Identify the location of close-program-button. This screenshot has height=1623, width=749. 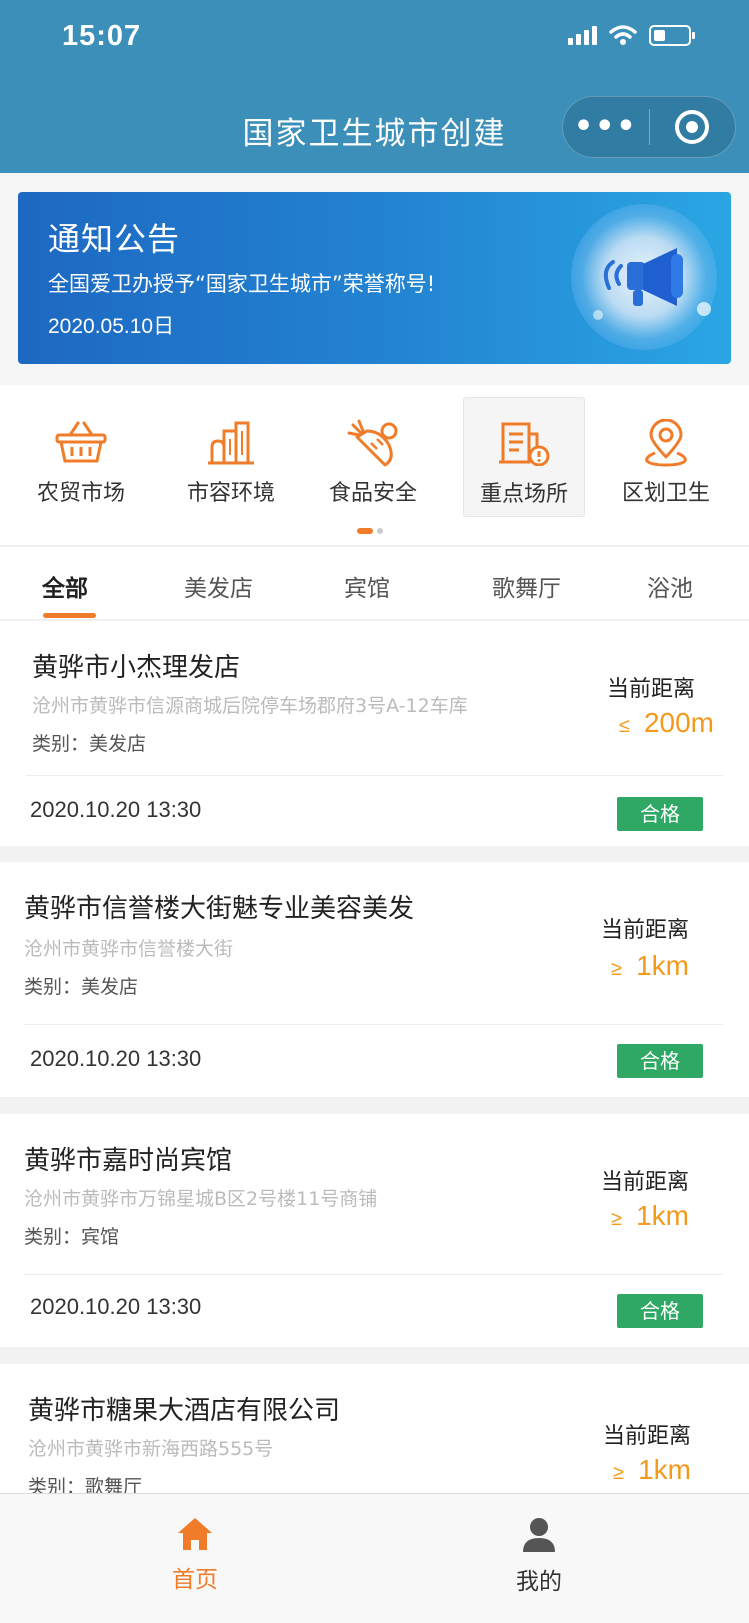
(693, 127).